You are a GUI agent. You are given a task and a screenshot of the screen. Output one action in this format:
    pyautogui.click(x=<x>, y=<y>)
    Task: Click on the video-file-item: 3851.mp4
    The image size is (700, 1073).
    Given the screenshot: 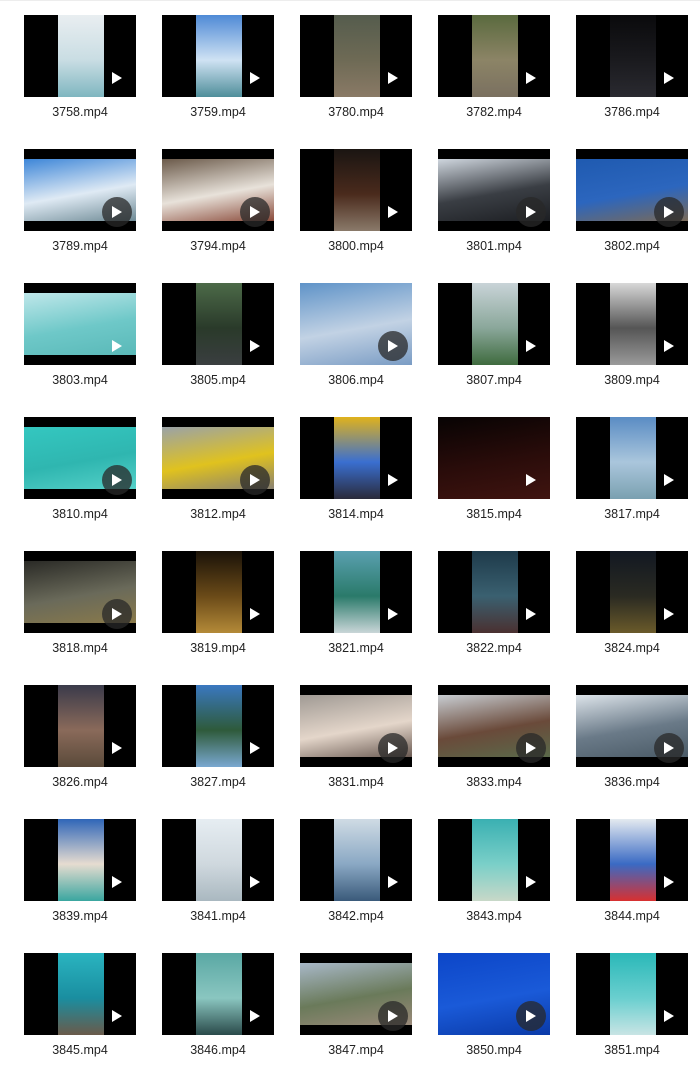 What is the action you would take?
    pyautogui.click(x=632, y=1013)
    